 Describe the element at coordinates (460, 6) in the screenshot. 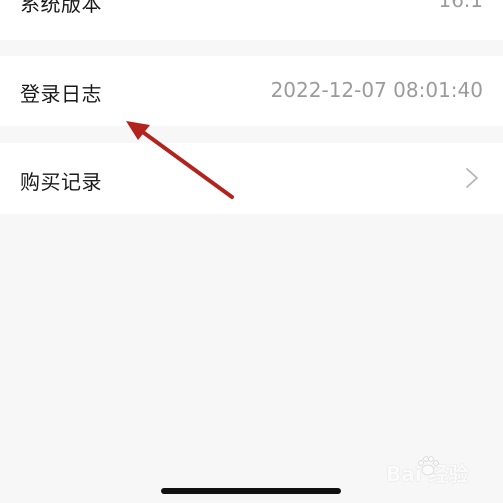

I see `version-value: 16.1` at that location.